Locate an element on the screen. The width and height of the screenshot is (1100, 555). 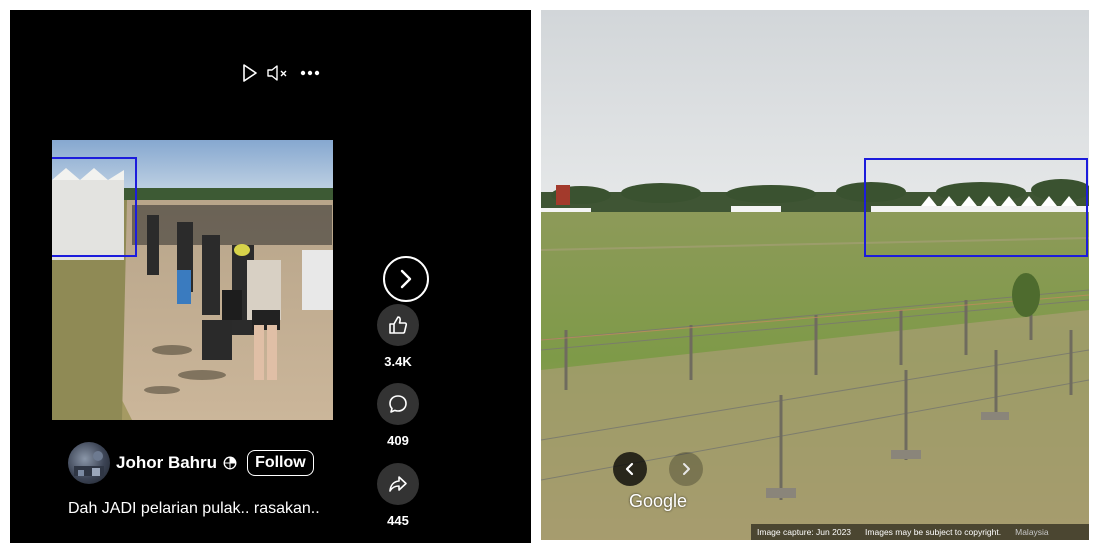
more-dots-icon is located at coordinates (310, 73).